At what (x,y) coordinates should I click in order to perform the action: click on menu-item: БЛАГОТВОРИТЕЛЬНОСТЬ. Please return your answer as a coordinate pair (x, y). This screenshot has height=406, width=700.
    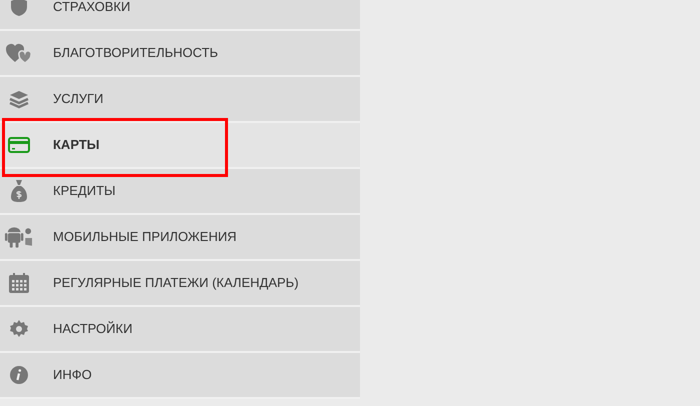
    Looking at the image, I should click on (180, 54).